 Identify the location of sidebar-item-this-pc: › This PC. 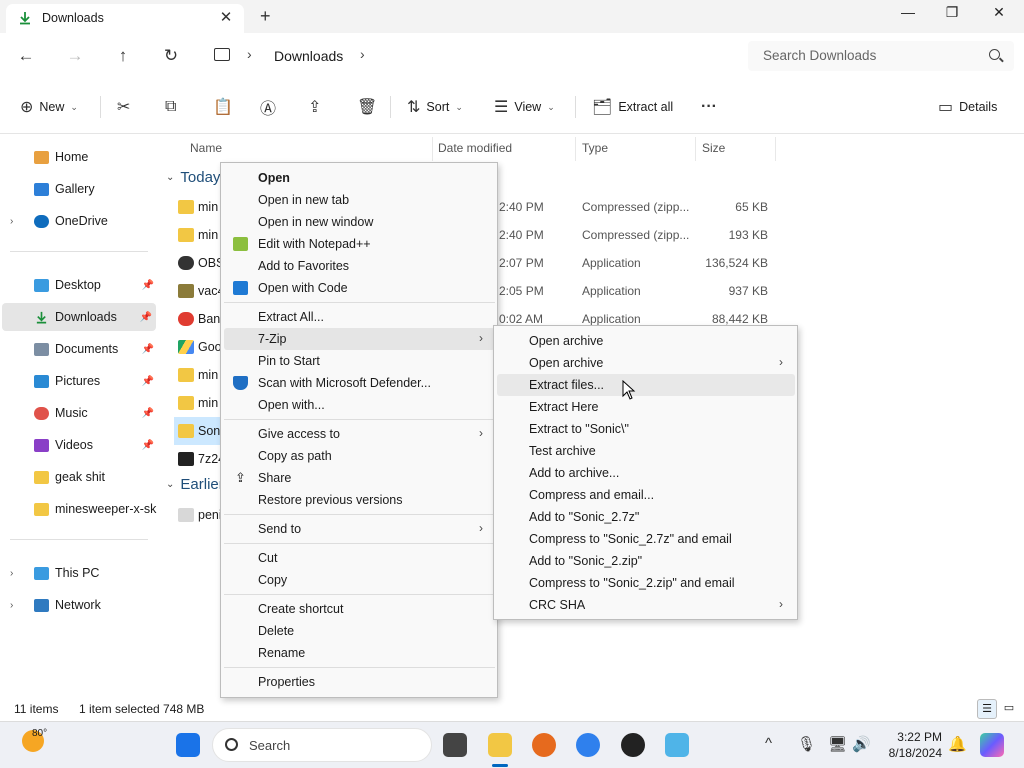
(79, 573).